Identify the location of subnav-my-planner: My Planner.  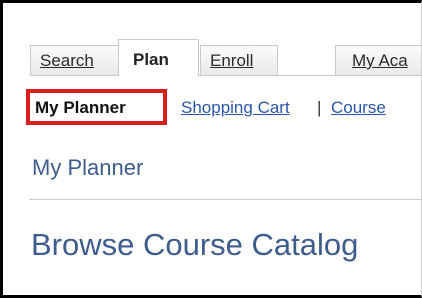
(80, 108).